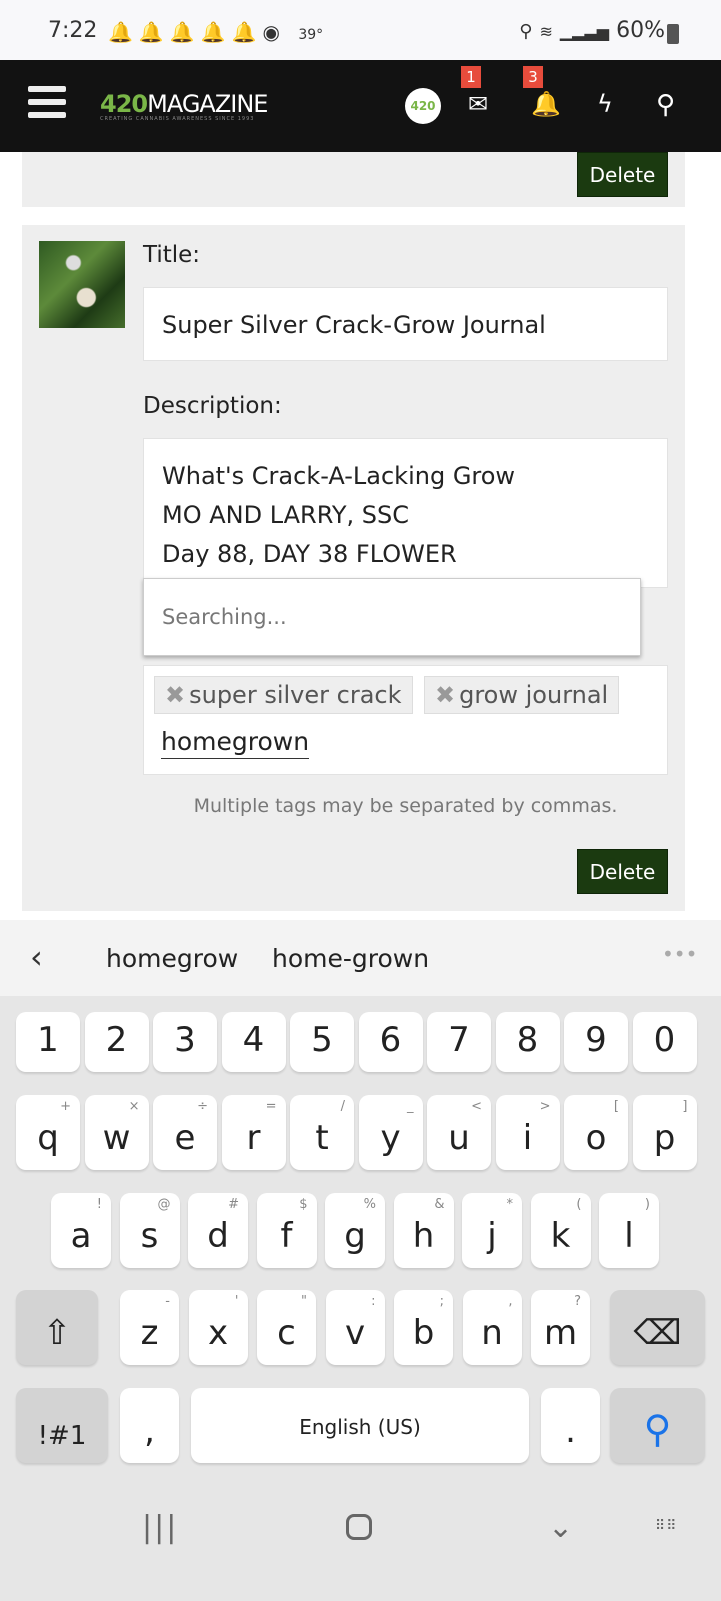 The image size is (721, 1601). I want to click on key-3: 3, so click(185, 1042).